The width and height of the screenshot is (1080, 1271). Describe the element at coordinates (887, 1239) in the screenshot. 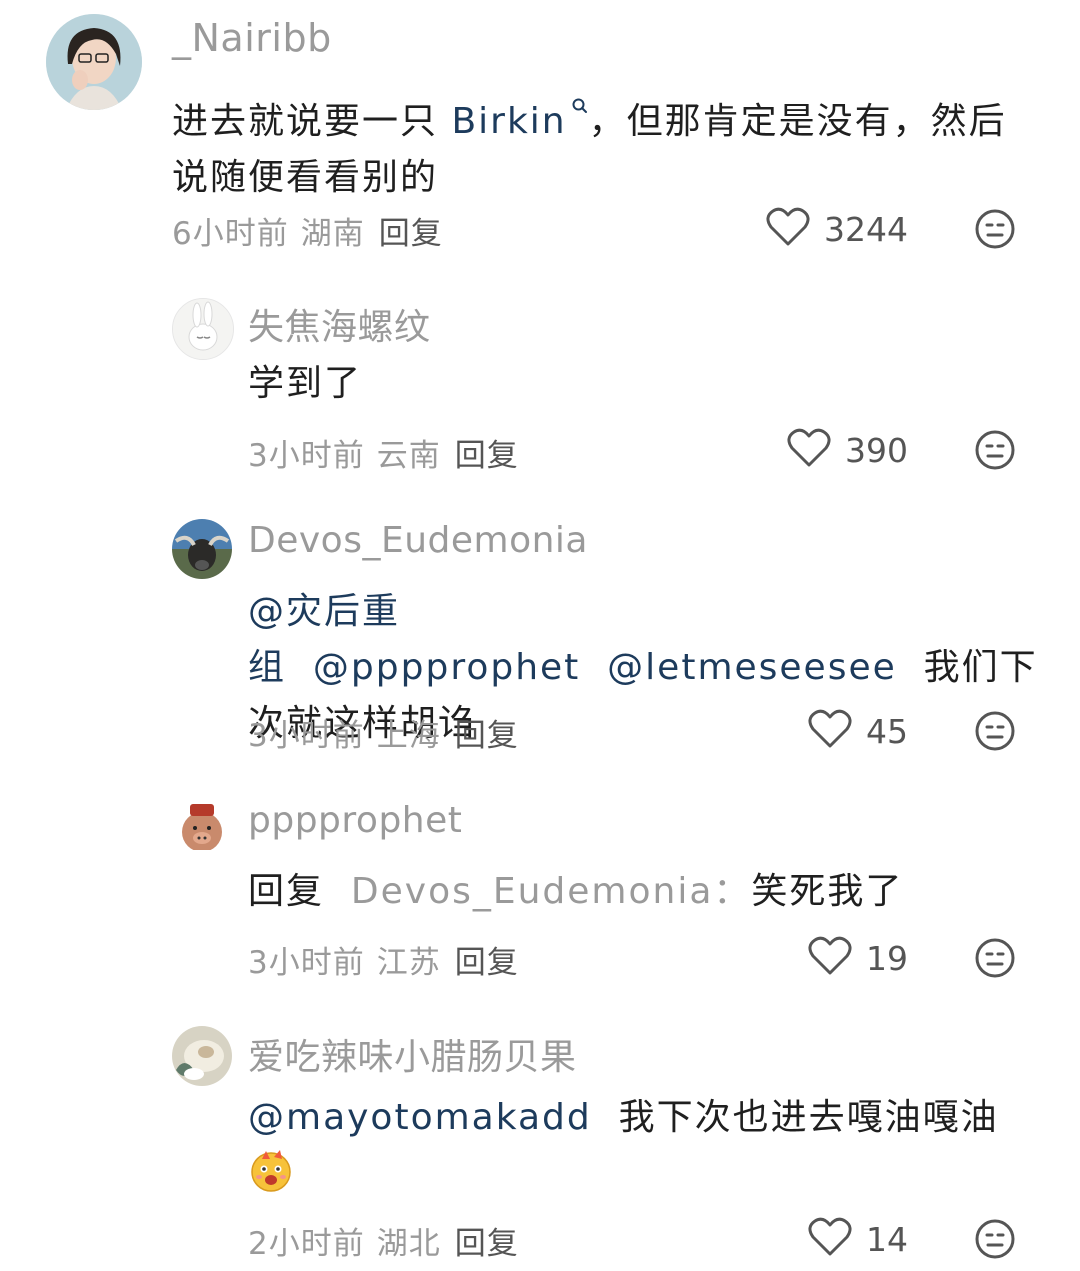

I see `like-count: 14` at that location.